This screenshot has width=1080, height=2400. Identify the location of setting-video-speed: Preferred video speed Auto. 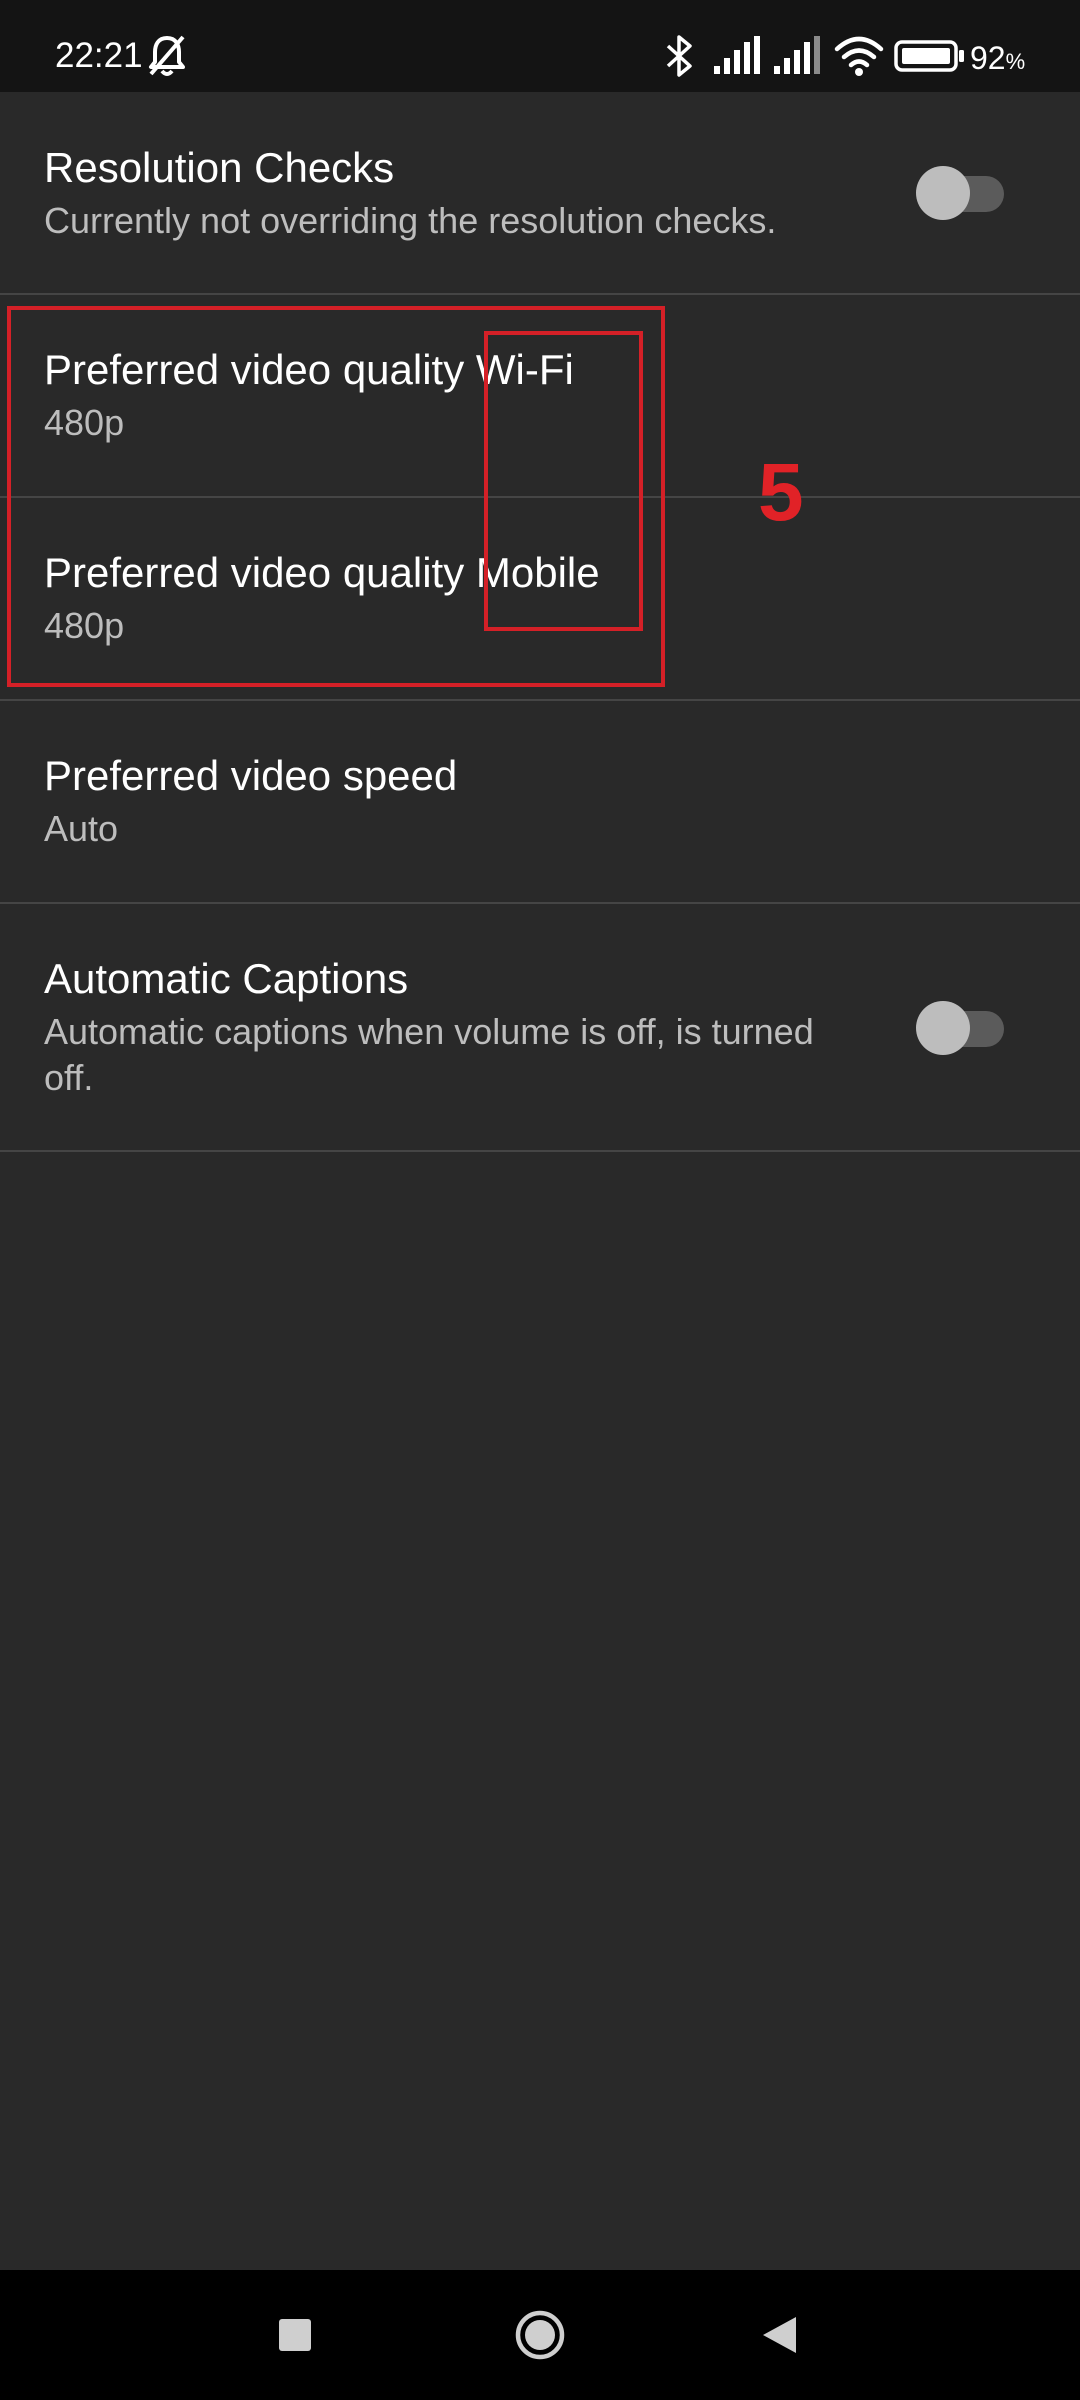
(540, 801).